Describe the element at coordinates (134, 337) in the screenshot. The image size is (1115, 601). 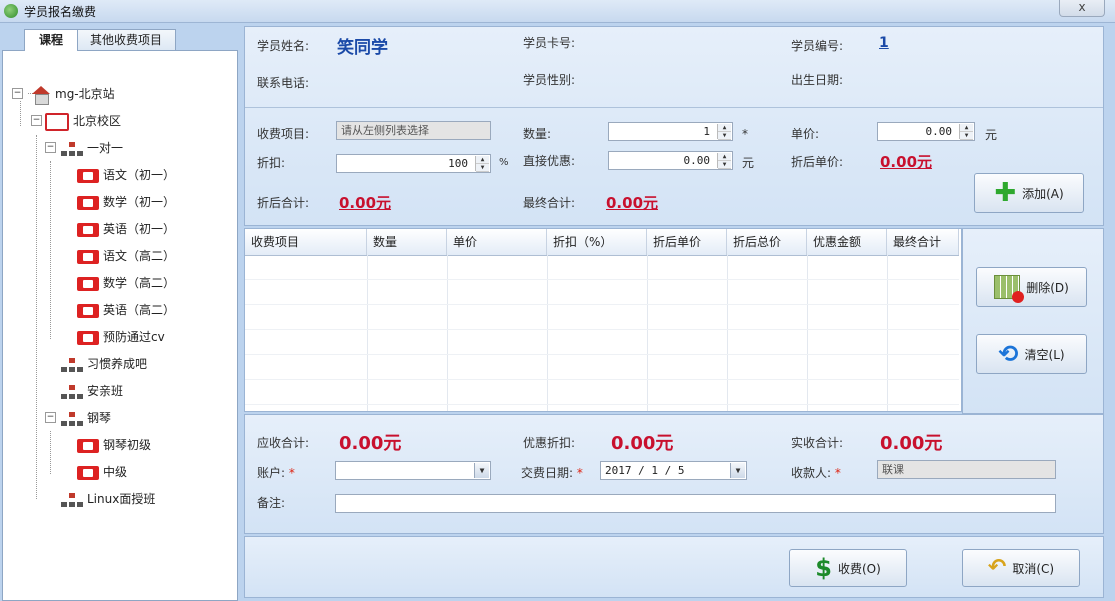
I see `tree-course-label: 预防通过cv` at that location.